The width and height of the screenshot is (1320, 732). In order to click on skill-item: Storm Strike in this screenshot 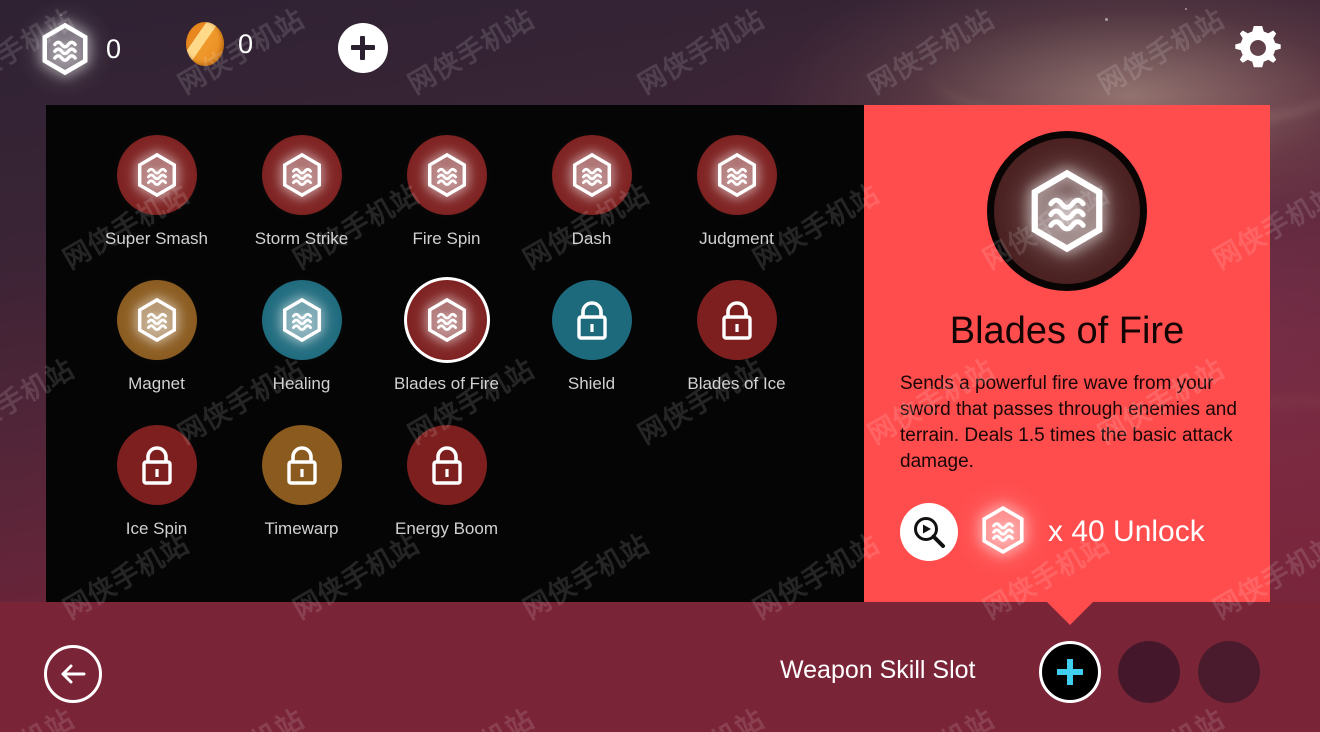, I will do `click(301, 207)`.